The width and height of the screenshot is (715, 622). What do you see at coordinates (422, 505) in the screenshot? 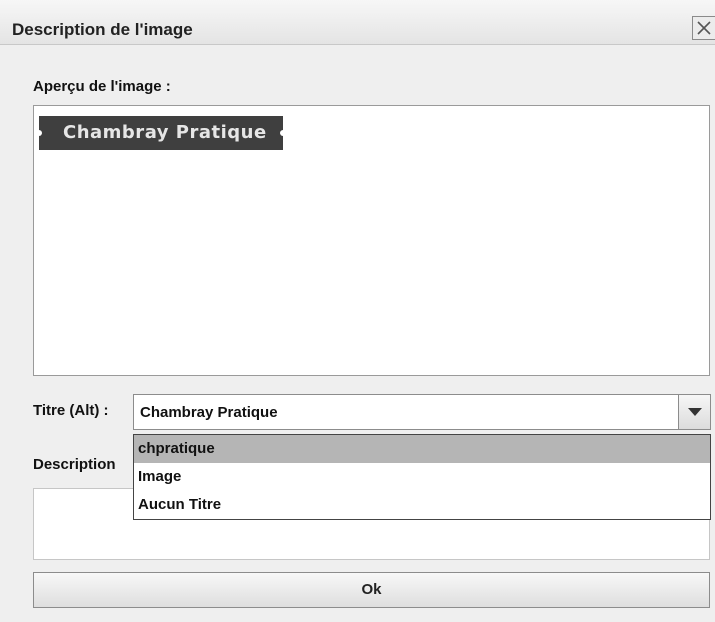
I see `dropdown-option-aucun-titre: Aucun Titre` at bounding box center [422, 505].